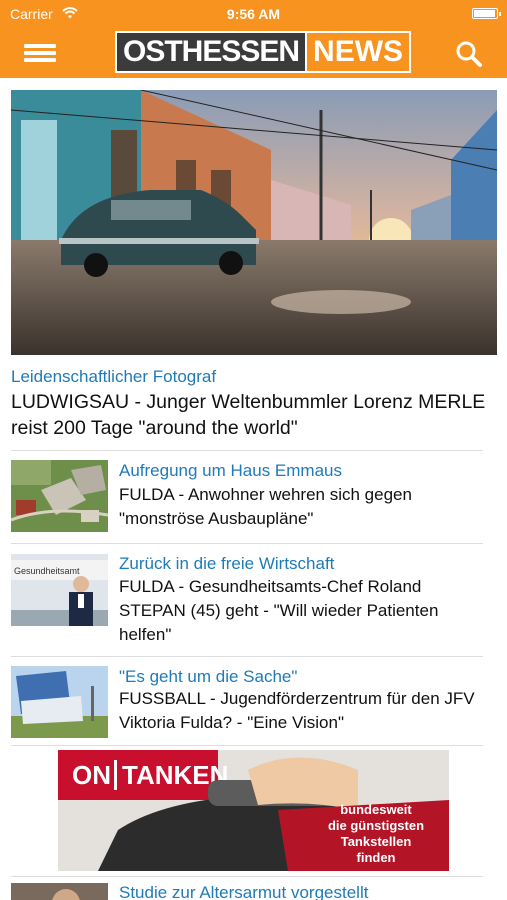  What do you see at coordinates (243, 891) in the screenshot?
I see `article-kicker: Studie zur Altersarmut vorgestellt` at bounding box center [243, 891].